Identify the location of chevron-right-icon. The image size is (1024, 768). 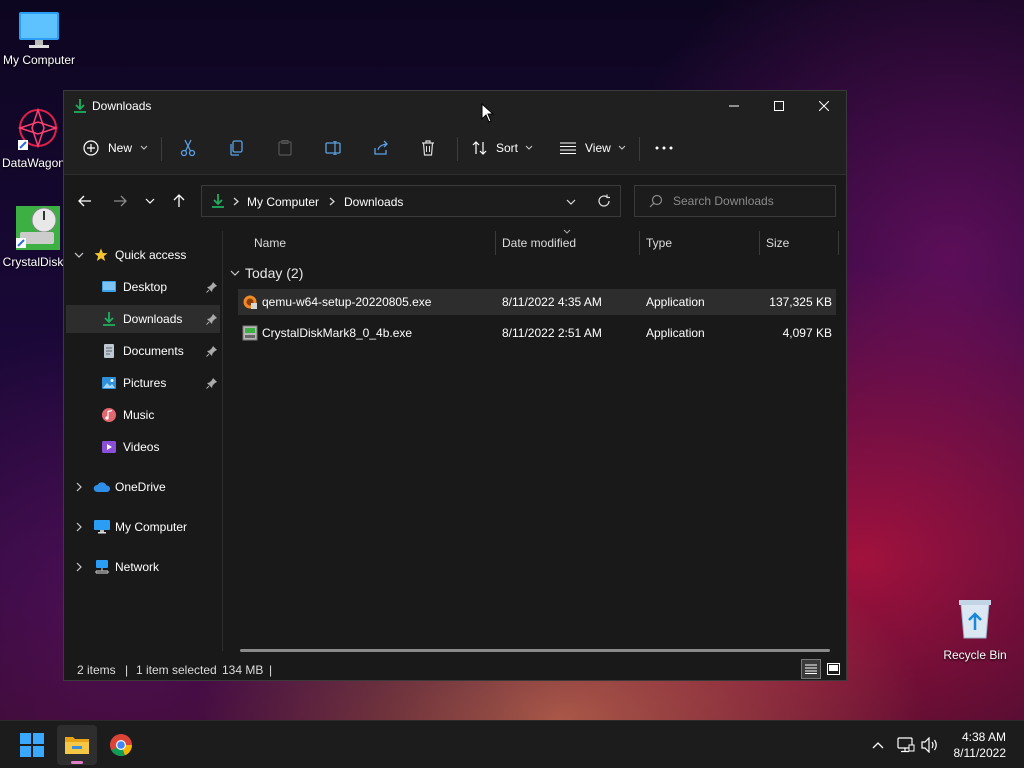
(79, 567).